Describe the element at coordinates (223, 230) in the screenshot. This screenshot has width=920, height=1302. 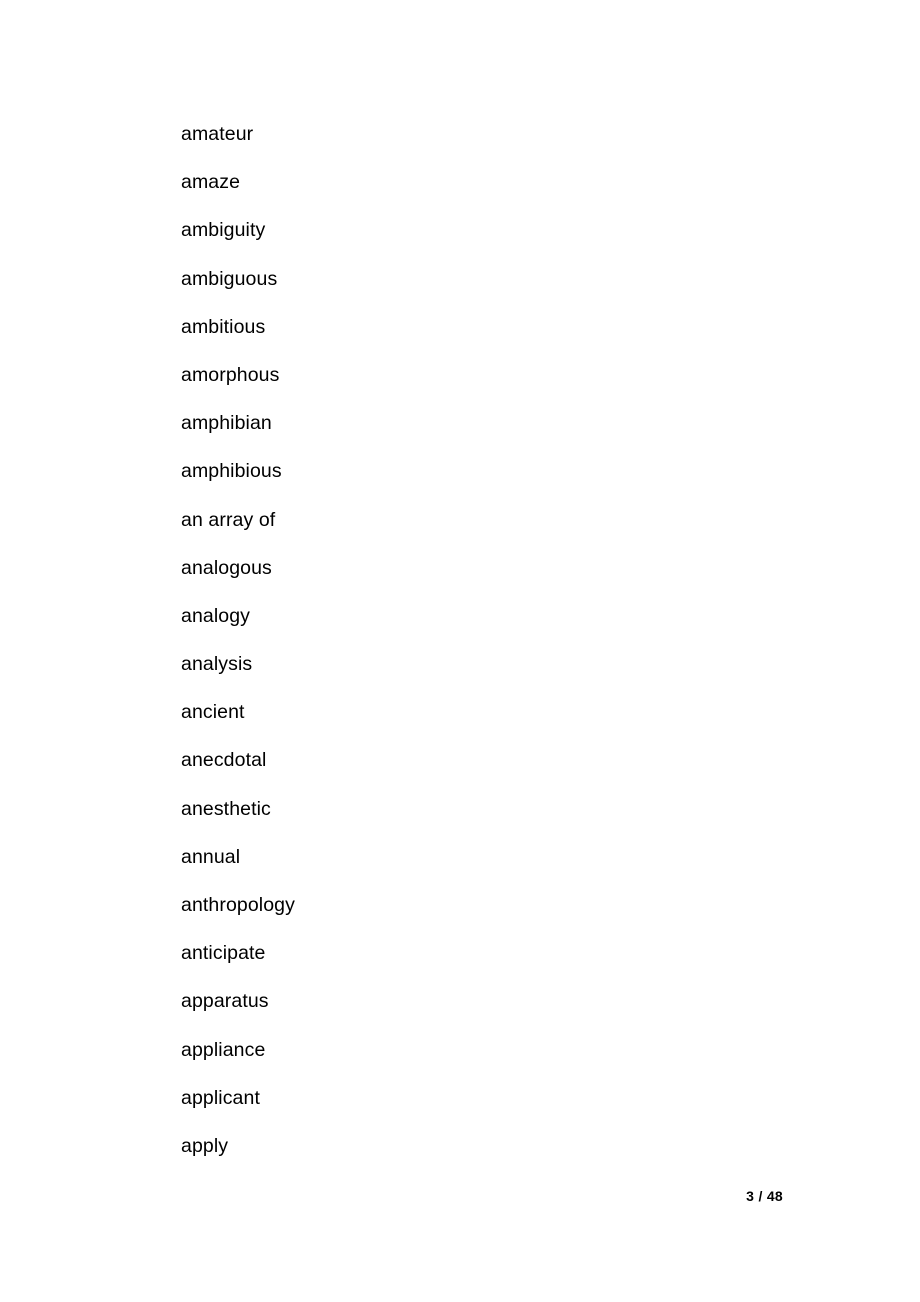
I see `list-item: ambiguity` at that location.